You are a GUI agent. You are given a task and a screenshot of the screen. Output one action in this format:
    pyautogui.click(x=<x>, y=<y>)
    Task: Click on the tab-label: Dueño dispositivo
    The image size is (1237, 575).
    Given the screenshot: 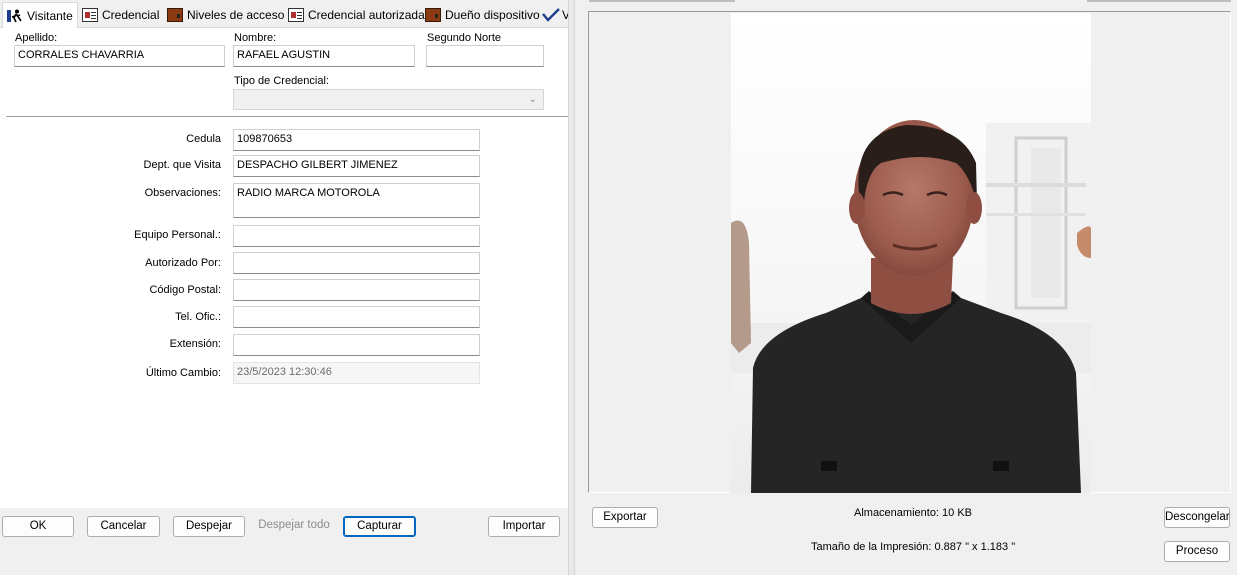 What is the action you would take?
    pyautogui.click(x=492, y=15)
    